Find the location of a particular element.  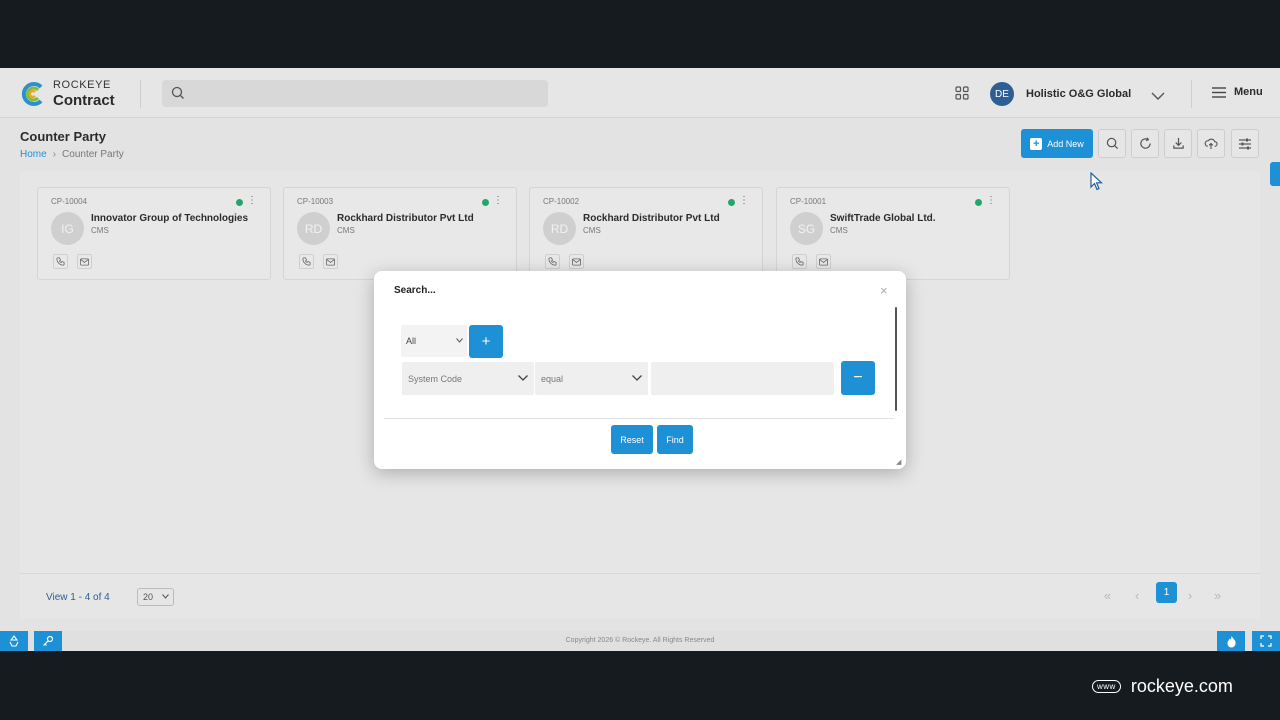

download-icon is located at coordinates (1178, 143).